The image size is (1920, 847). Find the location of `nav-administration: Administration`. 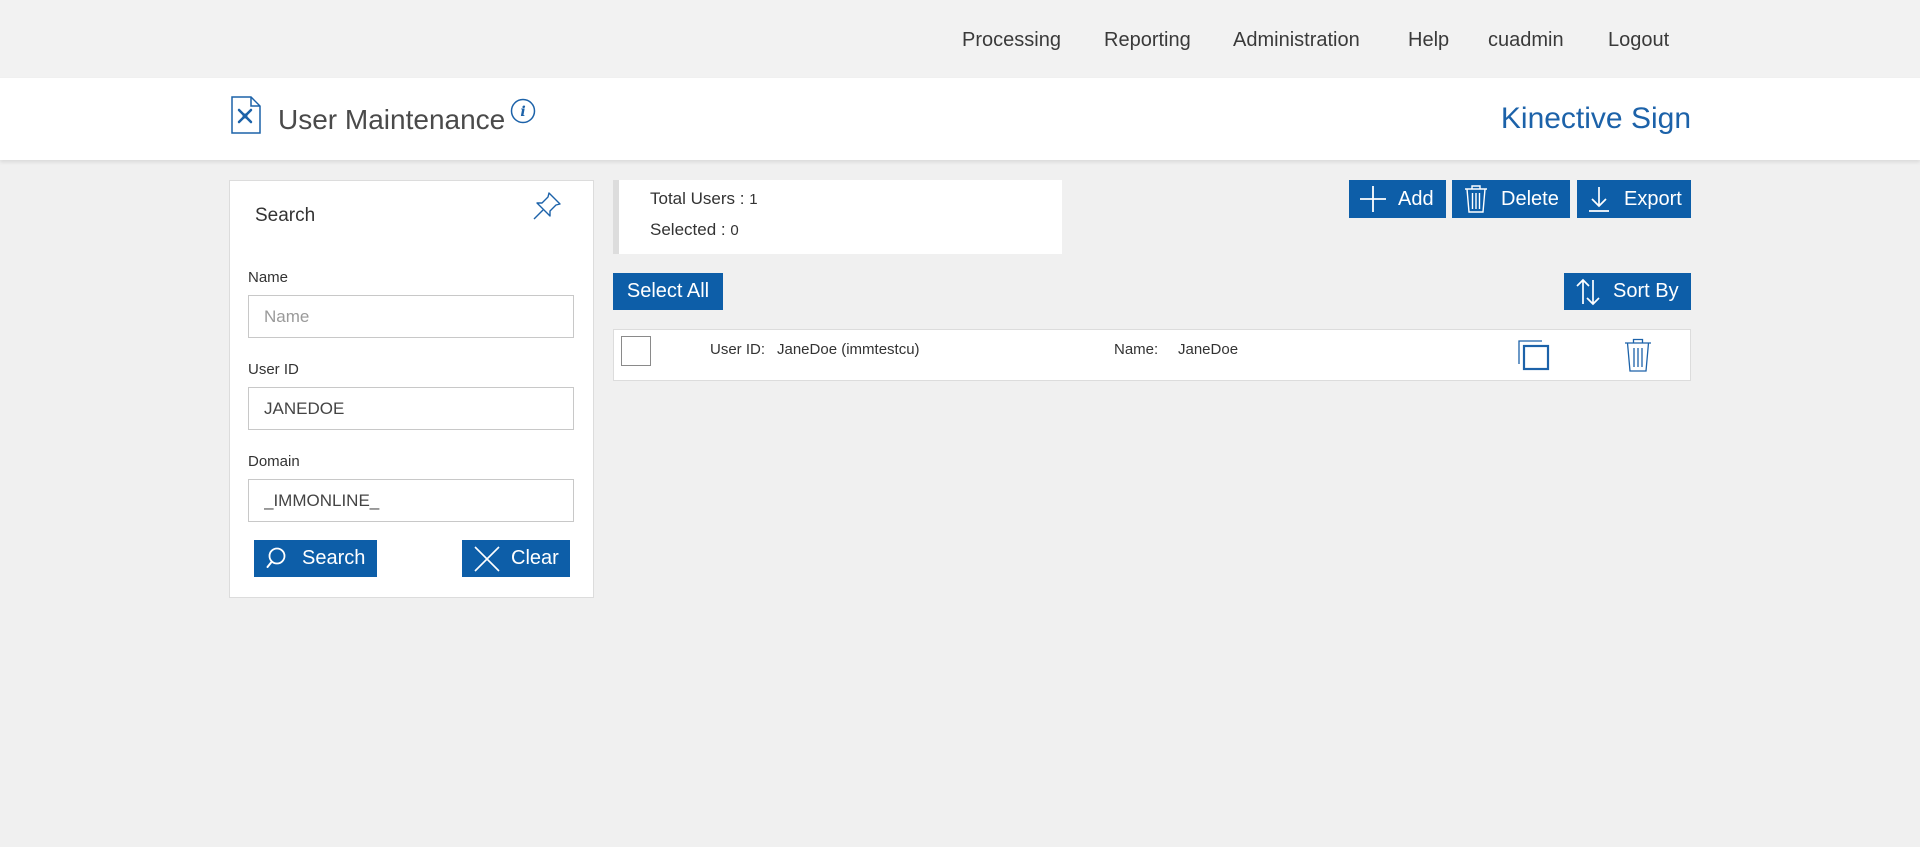

nav-administration: Administration is located at coordinates (1296, 40).